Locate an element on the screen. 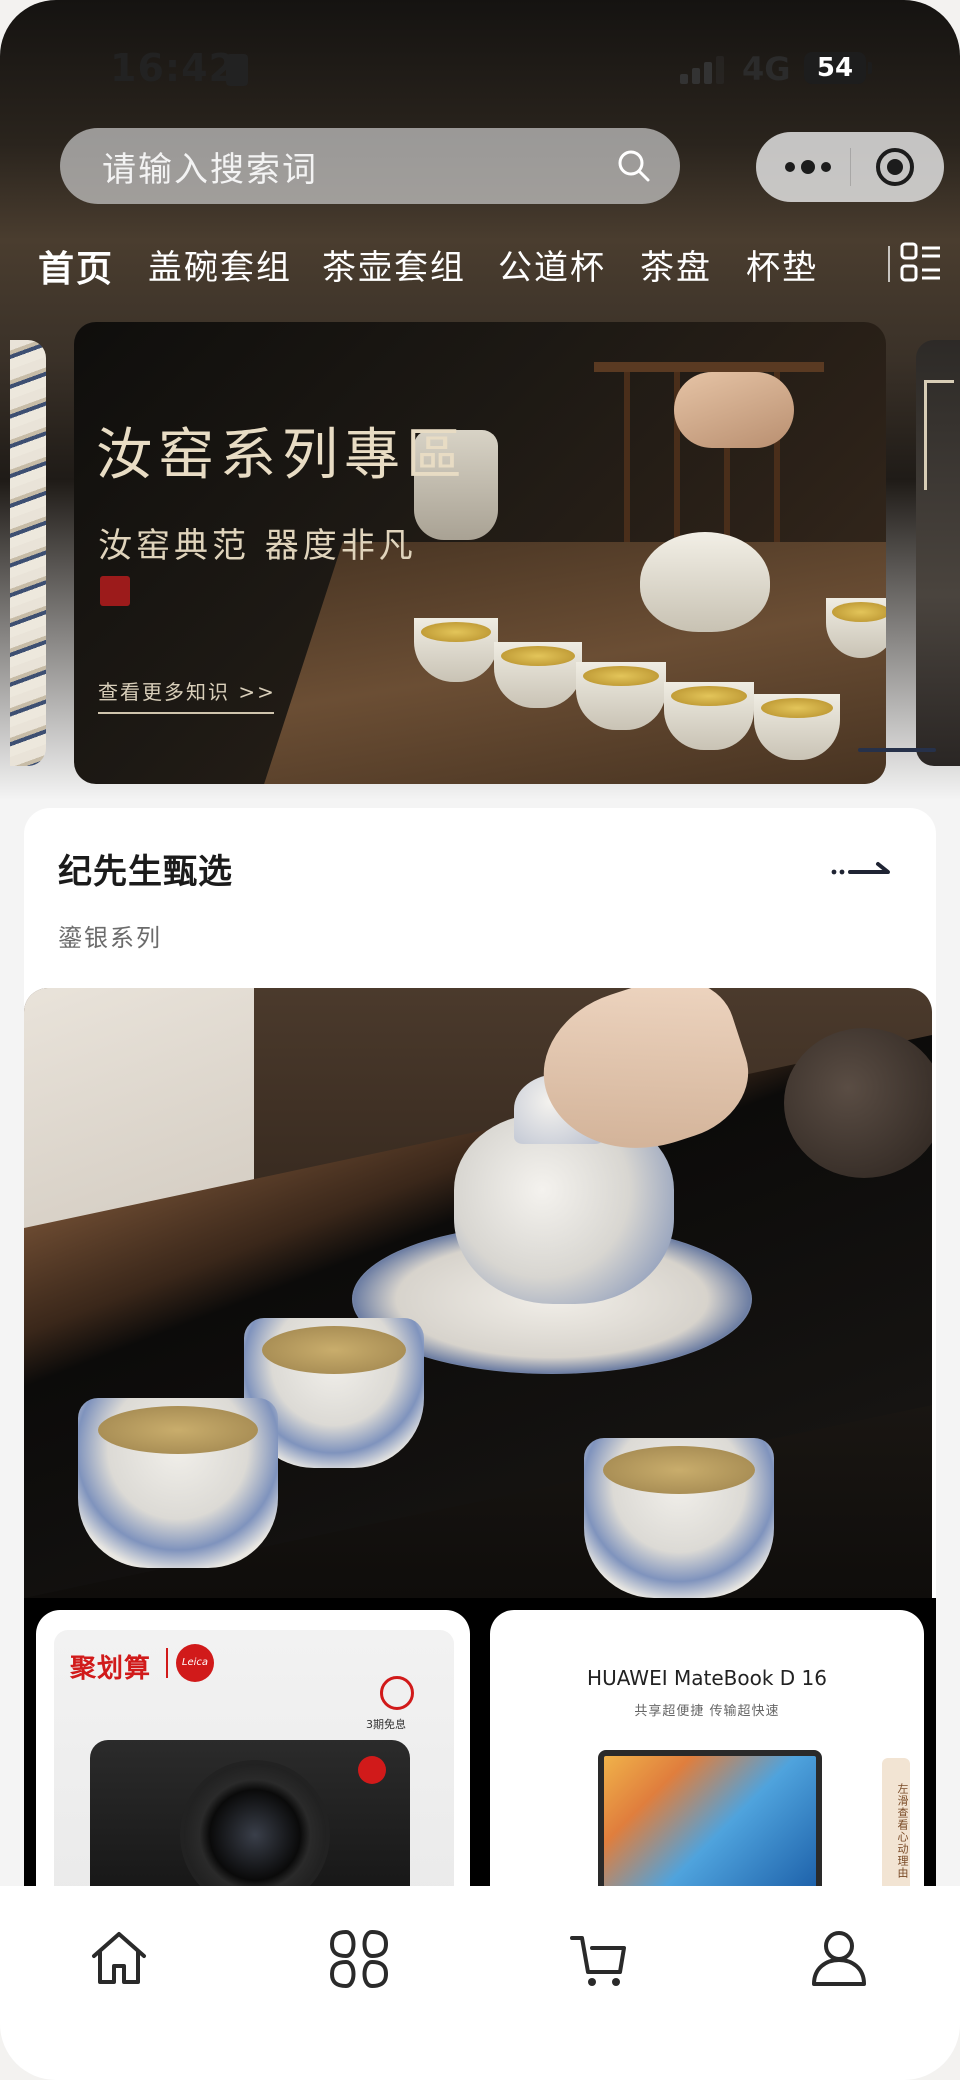 Image resolution: width=960 pixels, height=2080 pixels. leica-logo: Leica is located at coordinates (195, 1663).